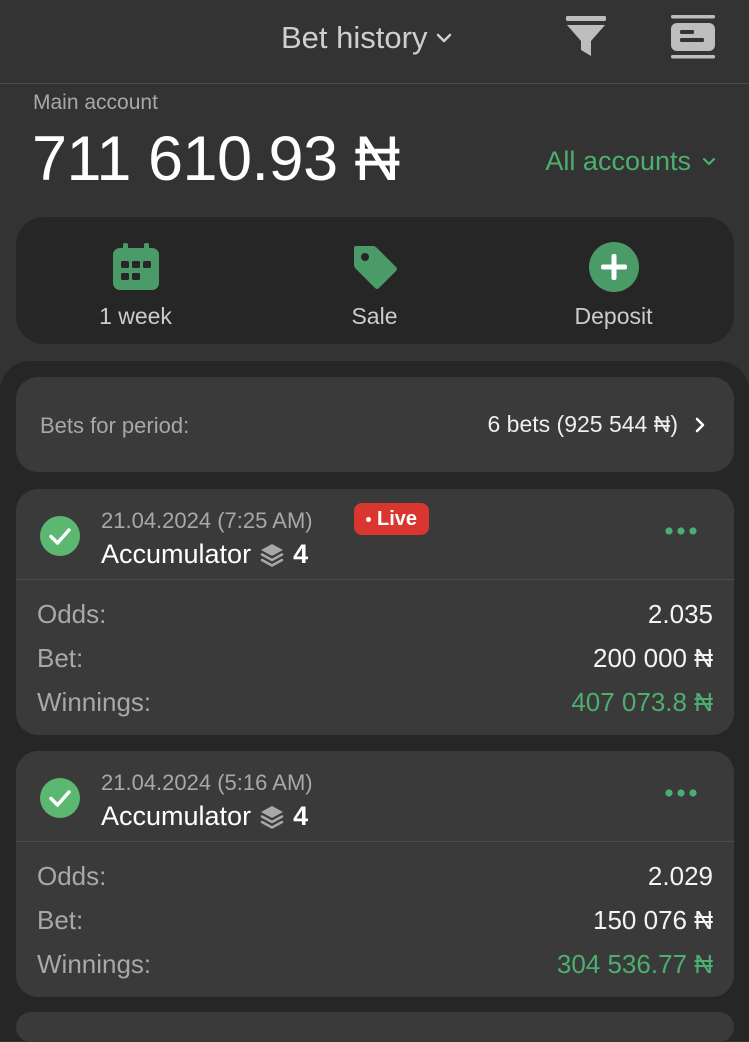  I want to click on odds-value: 2.035, so click(680, 614).